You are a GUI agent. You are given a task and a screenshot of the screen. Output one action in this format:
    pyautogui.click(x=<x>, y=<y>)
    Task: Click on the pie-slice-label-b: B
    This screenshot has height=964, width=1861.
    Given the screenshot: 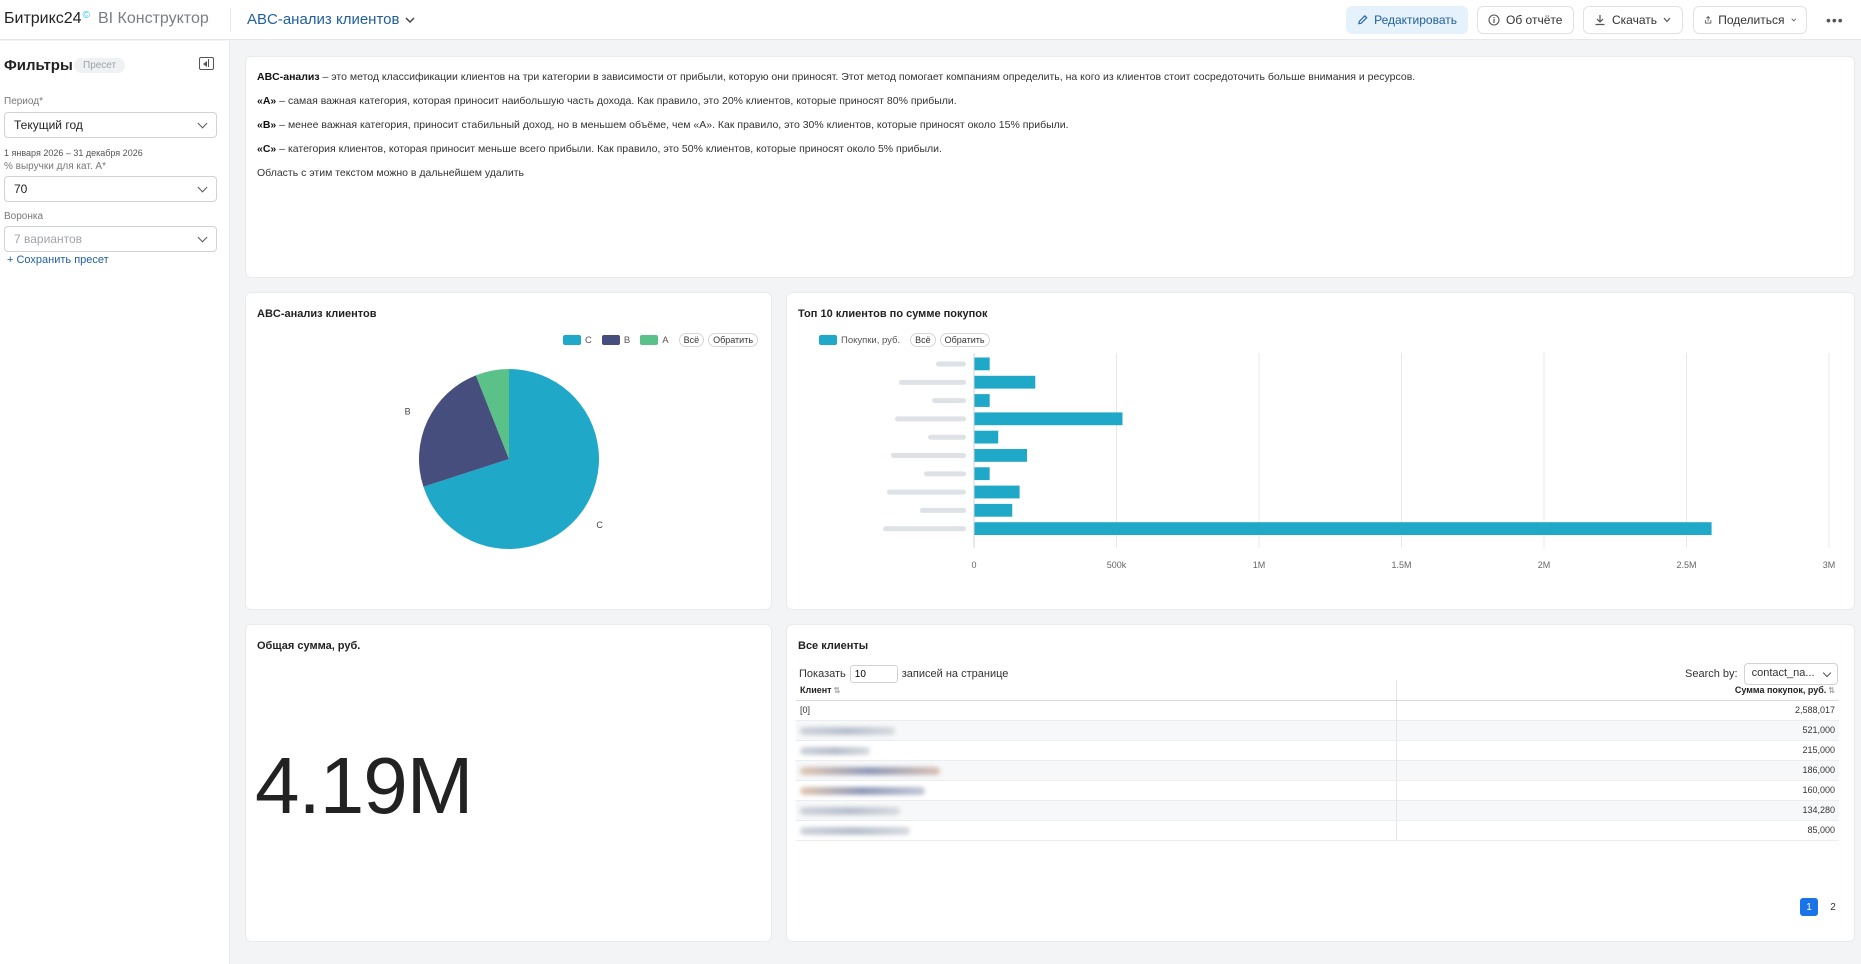 What is the action you would take?
    pyautogui.click(x=408, y=411)
    